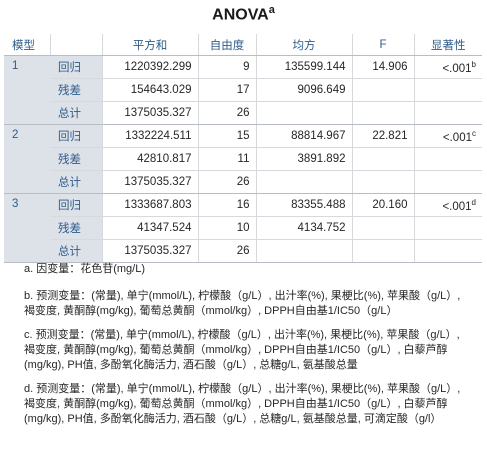 This screenshot has height=475, width=487. Describe the element at coordinates (149, 45) in the screenshot. I see `header-sum-of-squares: 平方和` at that location.